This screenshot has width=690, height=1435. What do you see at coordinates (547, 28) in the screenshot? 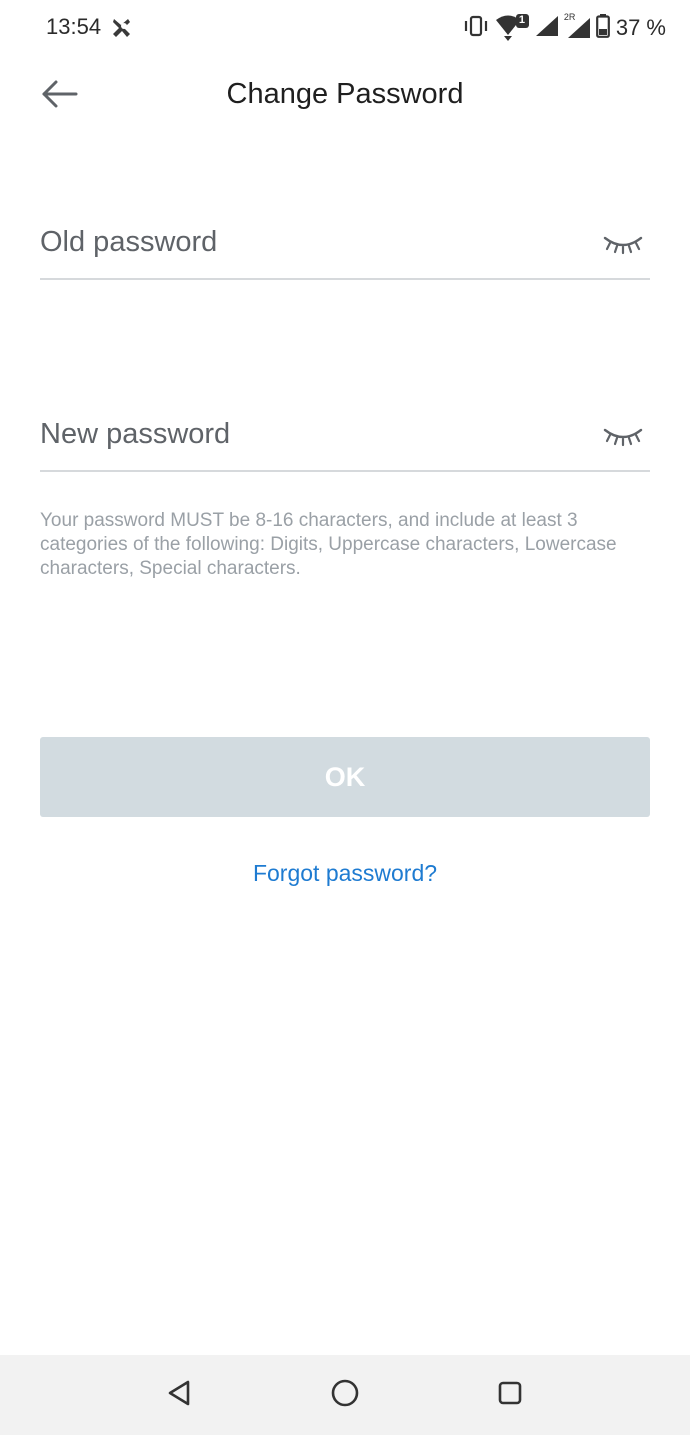
I see `sim1-signal-icon` at bounding box center [547, 28].